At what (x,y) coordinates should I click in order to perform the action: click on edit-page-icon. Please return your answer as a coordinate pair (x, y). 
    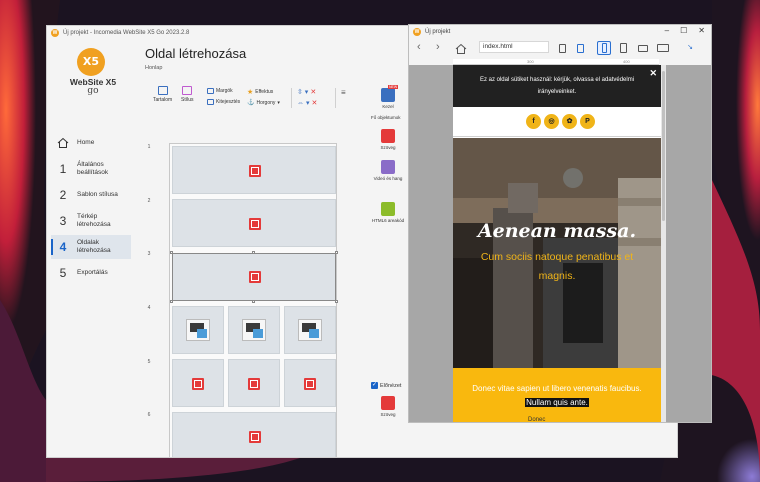
    Looking at the image, I should click on (562, 48).